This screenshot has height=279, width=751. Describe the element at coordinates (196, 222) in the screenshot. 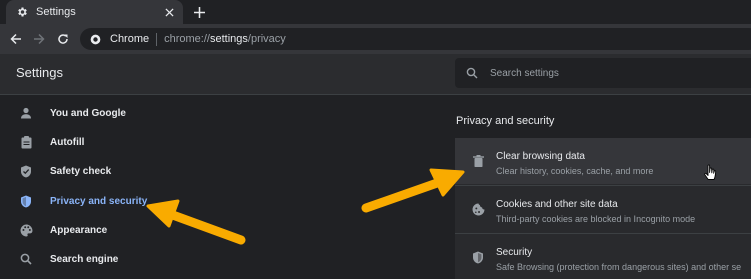

I see `arrow-to-privacy-and-security` at that location.